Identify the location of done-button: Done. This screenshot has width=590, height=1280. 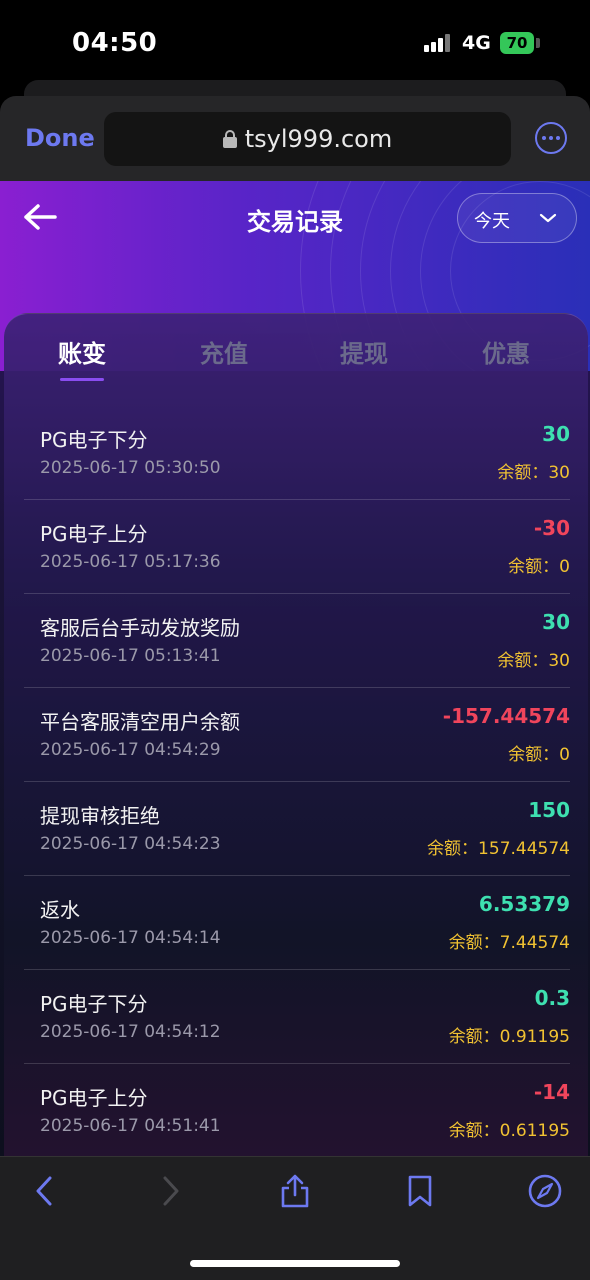
(60, 138).